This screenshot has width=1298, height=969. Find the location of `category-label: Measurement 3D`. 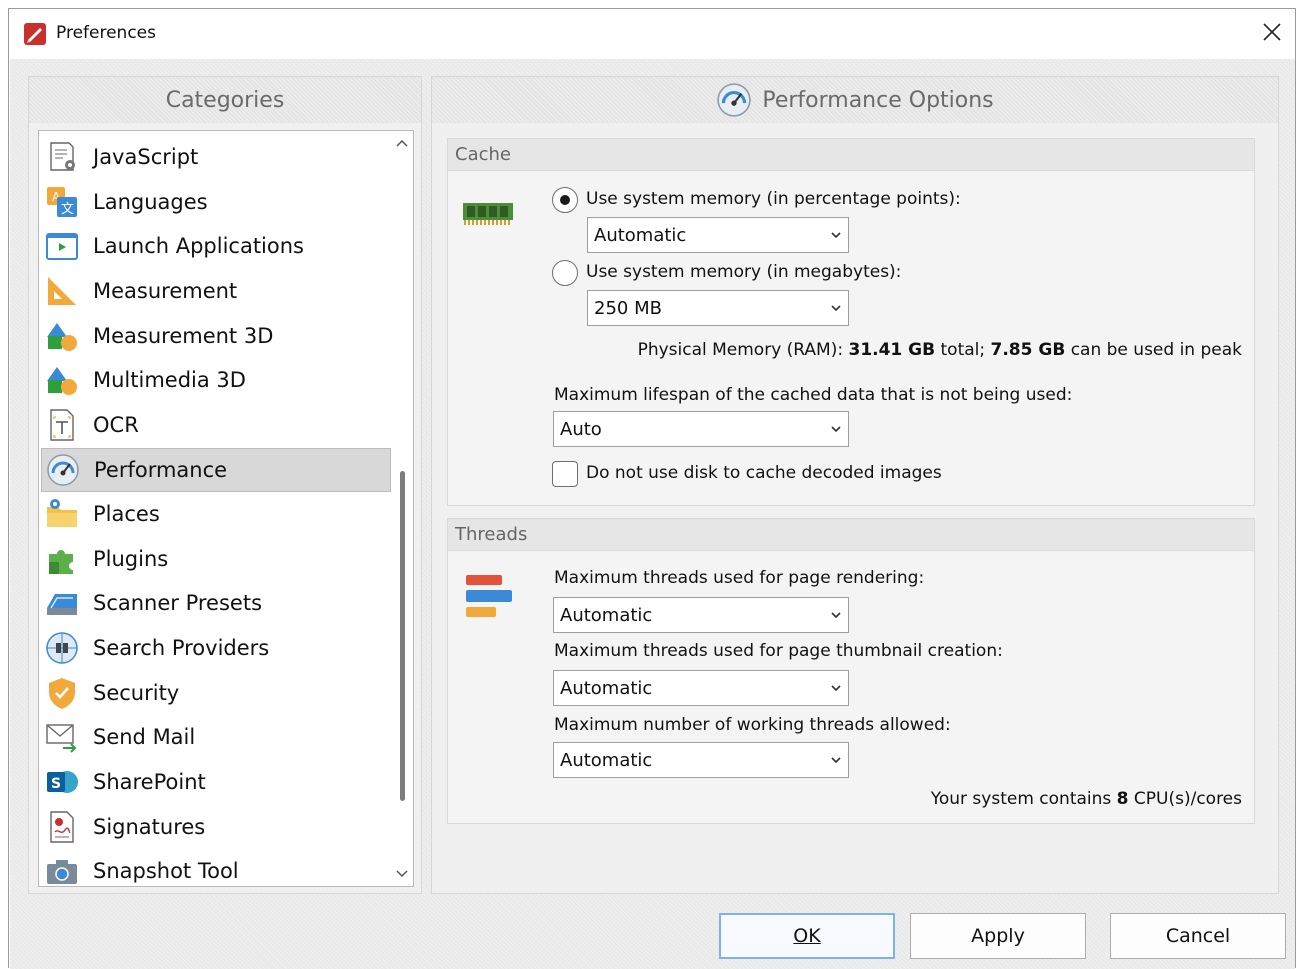

category-label: Measurement 3D is located at coordinates (183, 336).